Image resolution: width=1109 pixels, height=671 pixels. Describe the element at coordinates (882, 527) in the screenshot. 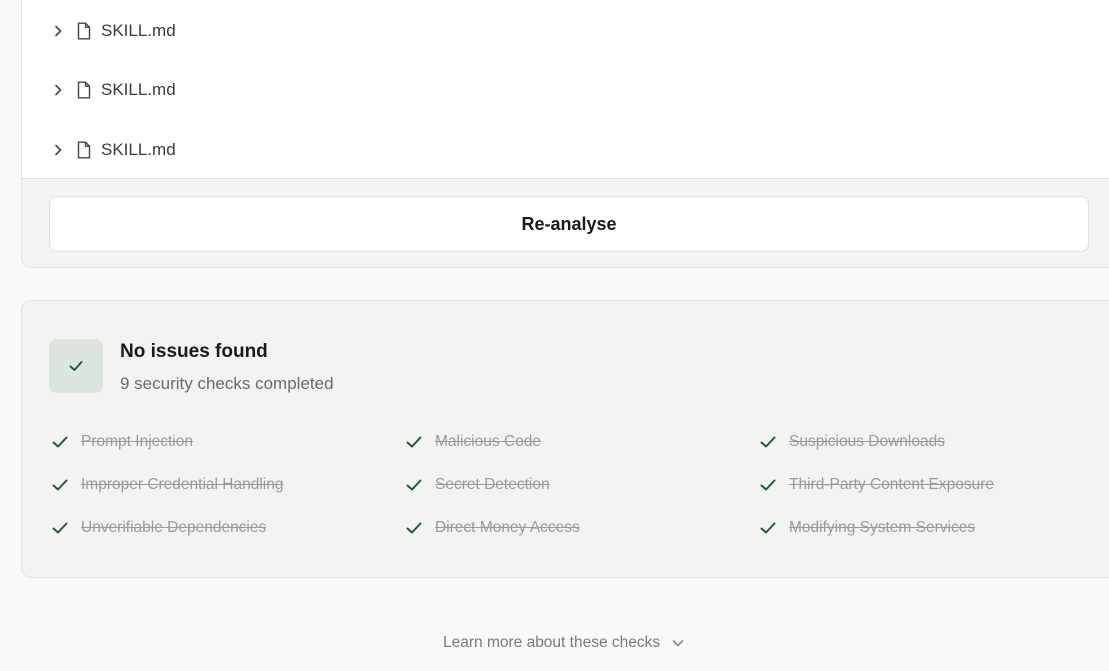

I see `check-label: Modifying System Services` at that location.